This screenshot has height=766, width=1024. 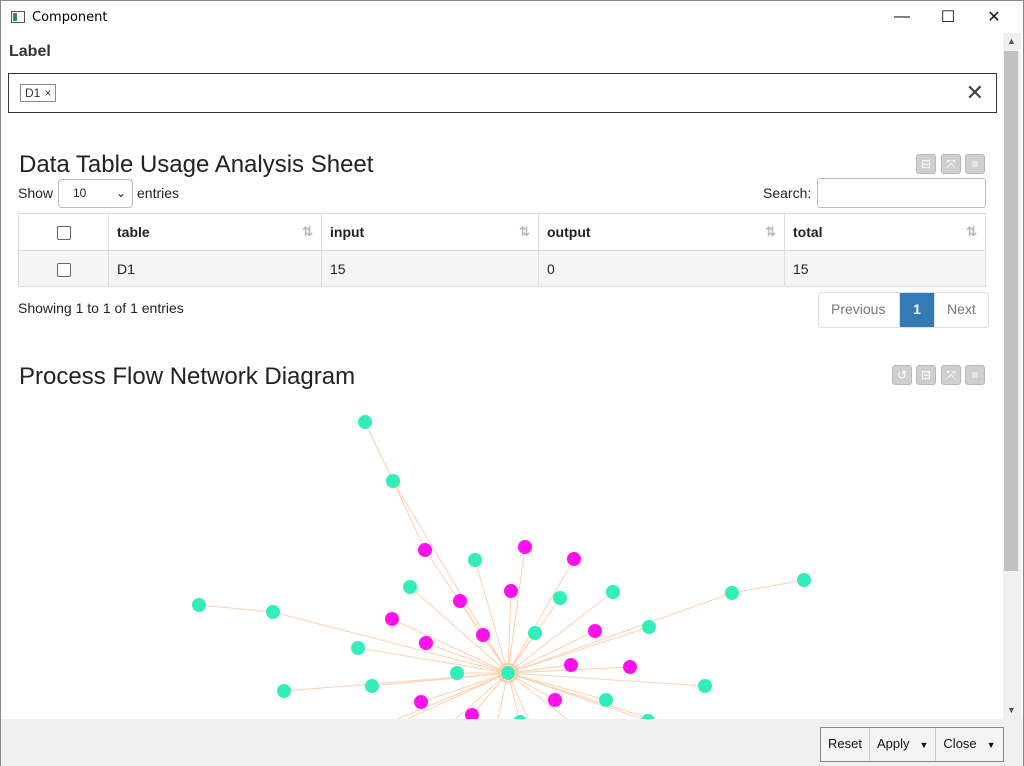 What do you see at coordinates (951, 164) in the screenshot?
I see `fullscreen-icon: ⤧` at bounding box center [951, 164].